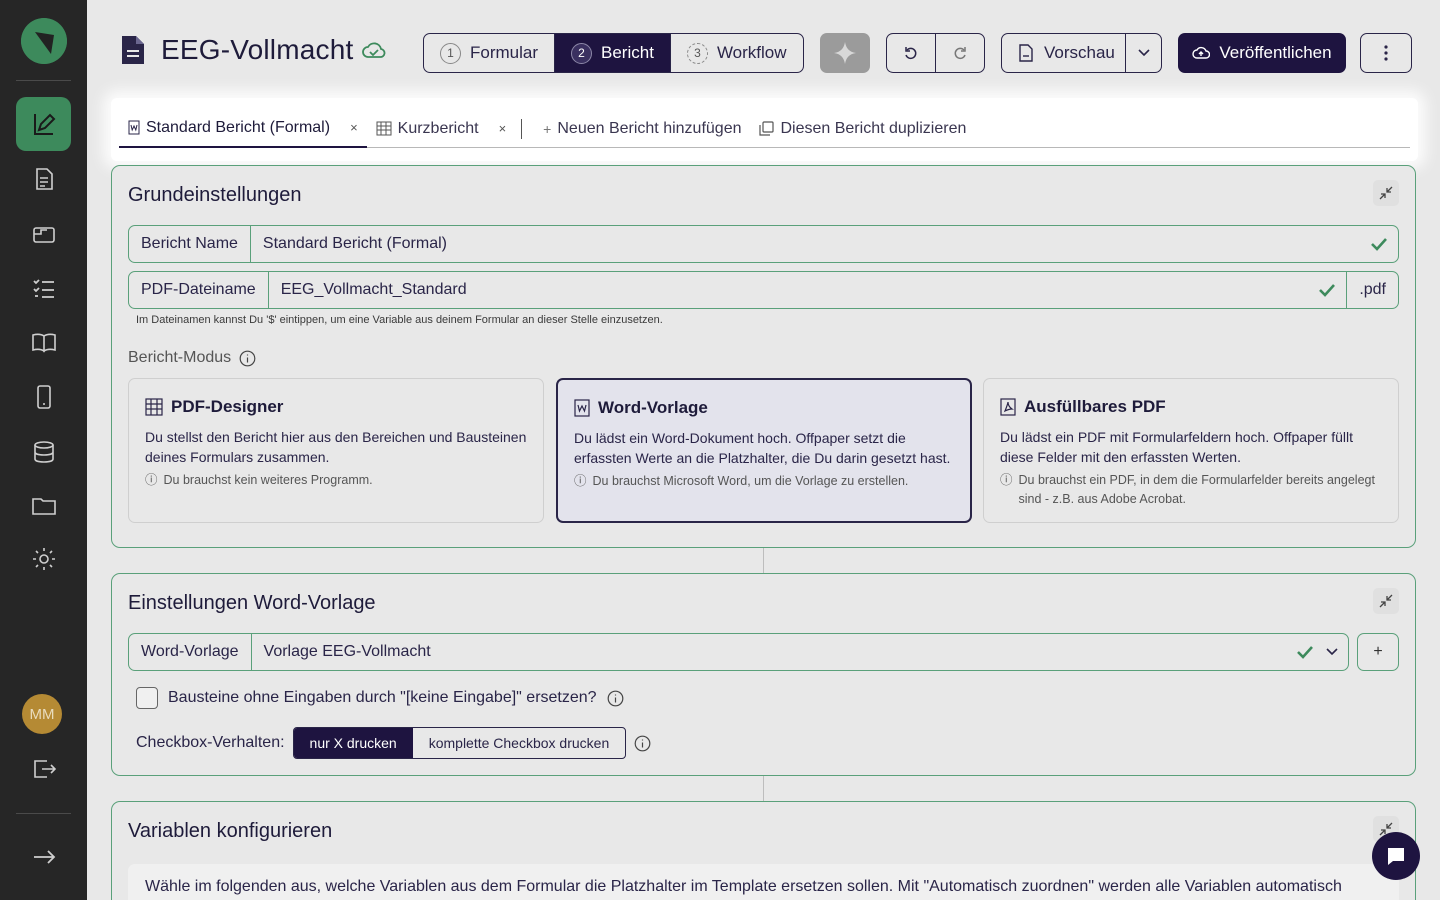  What do you see at coordinates (767, 128) in the screenshot?
I see `copy-icon` at bounding box center [767, 128].